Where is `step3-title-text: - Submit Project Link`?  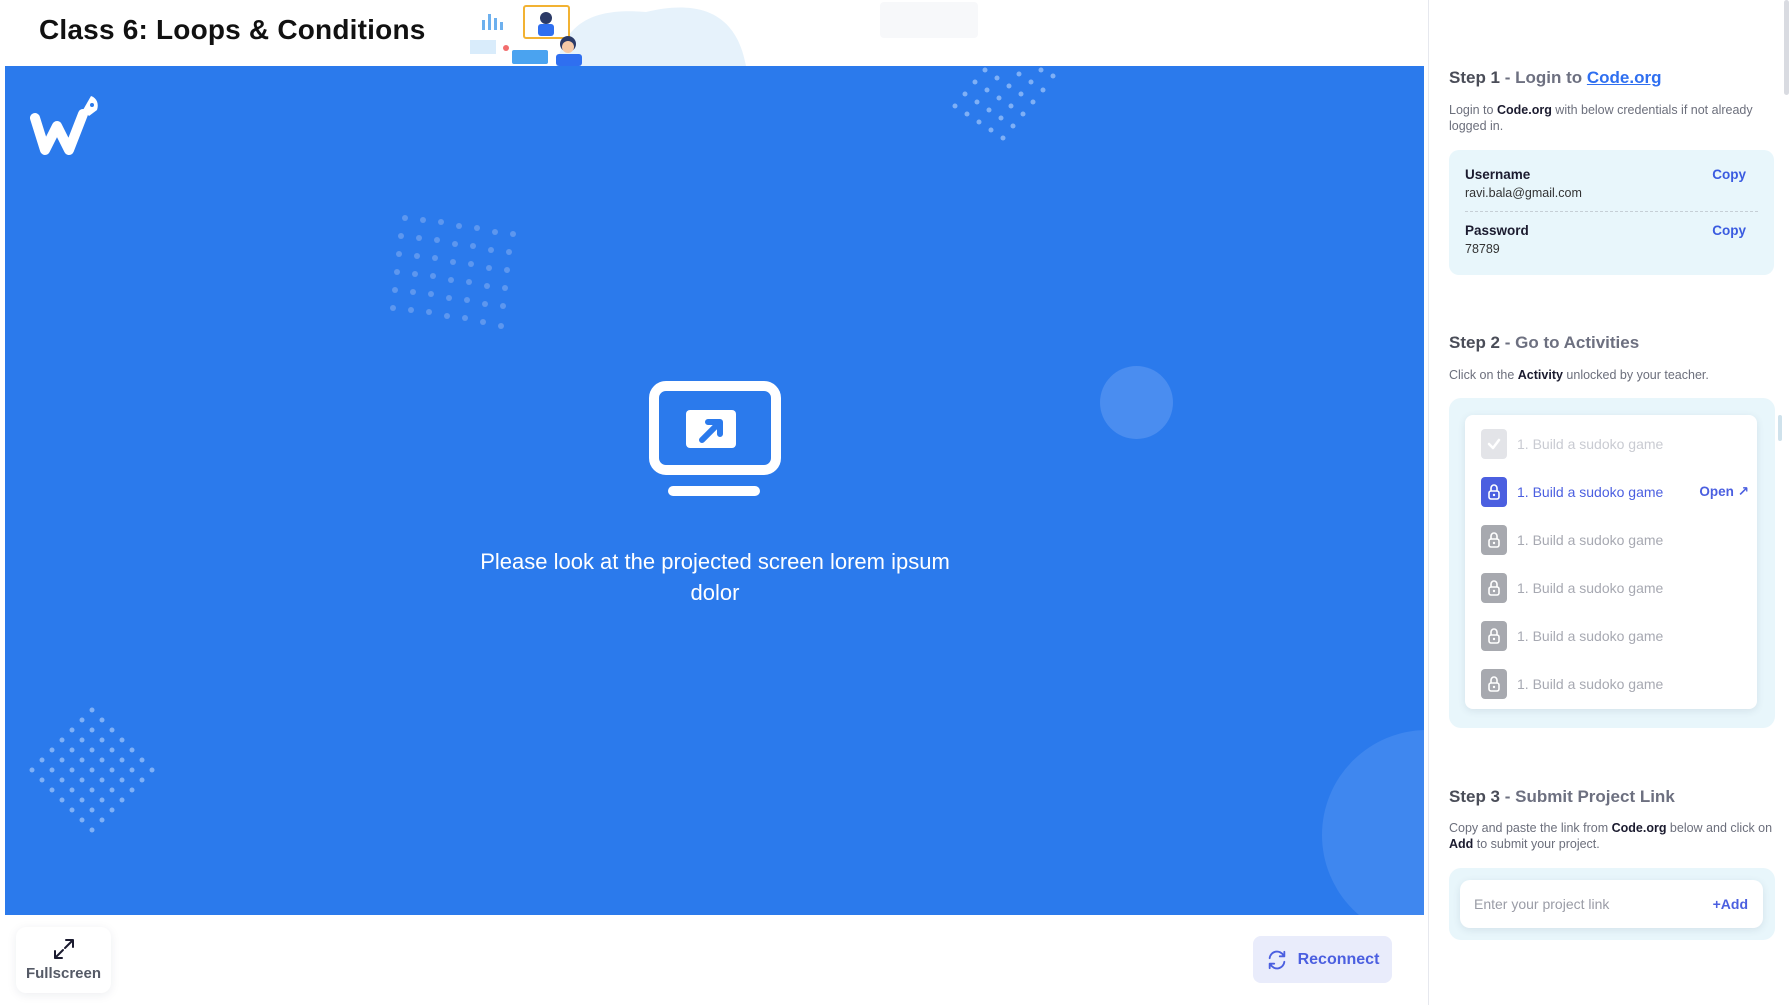
step3-title-text: - Submit Project Link is located at coordinates (1587, 796).